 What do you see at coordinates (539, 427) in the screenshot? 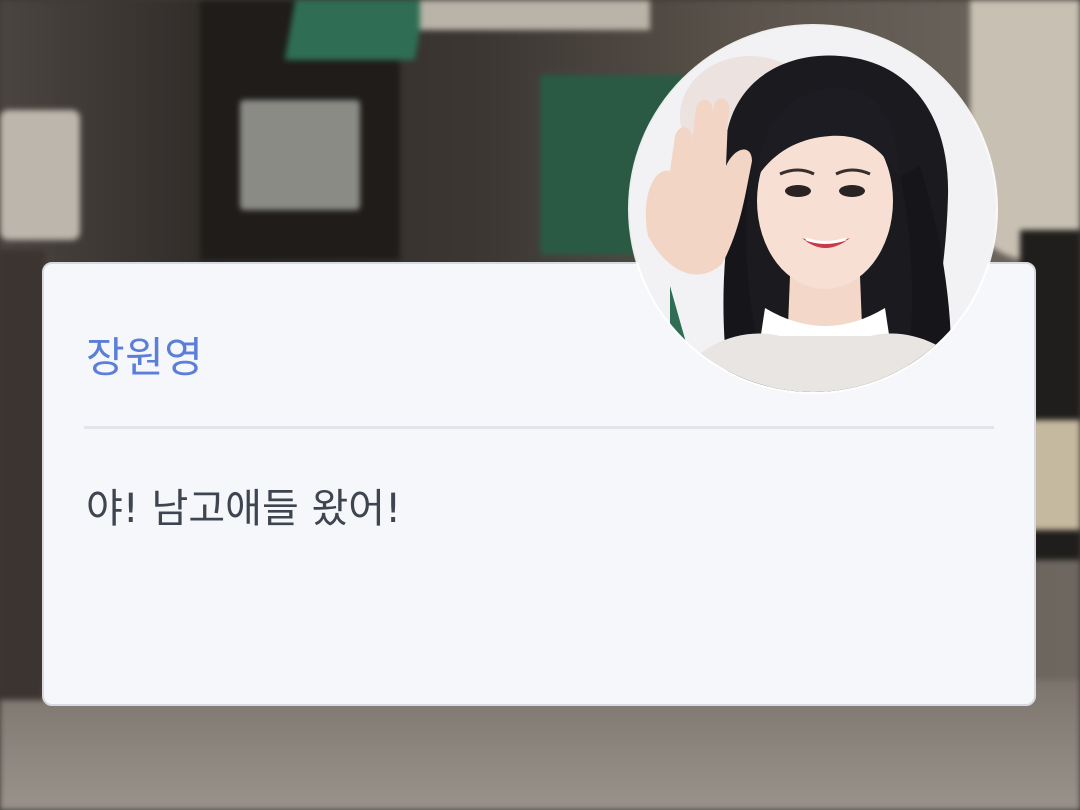
I see `dialog-divider` at bounding box center [539, 427].